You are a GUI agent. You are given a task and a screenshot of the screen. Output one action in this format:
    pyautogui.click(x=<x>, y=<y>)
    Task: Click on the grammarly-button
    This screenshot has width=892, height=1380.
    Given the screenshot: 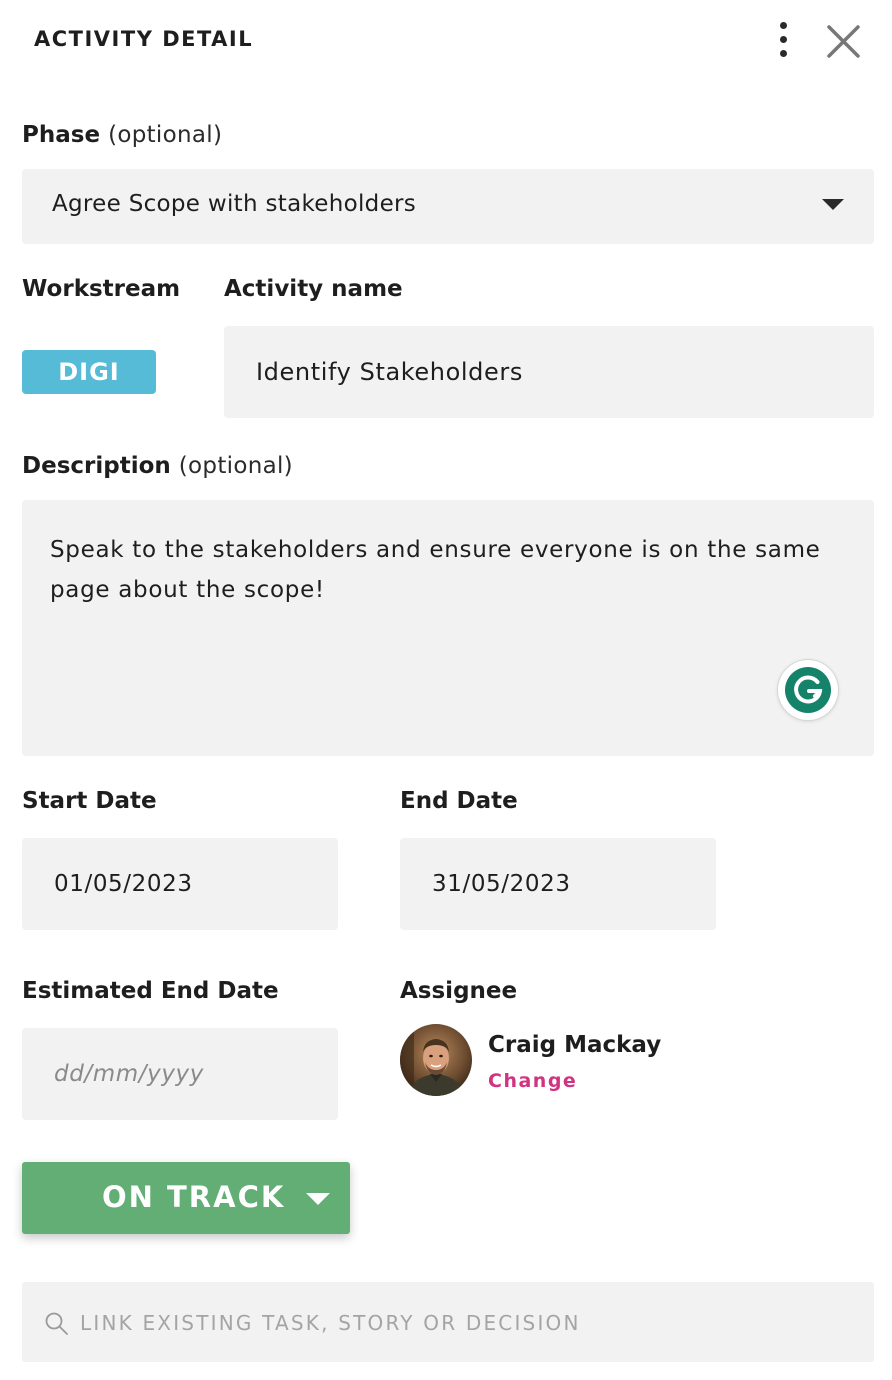 What is the action you would take?
    pyautogui.click(x=808, y=690)
    